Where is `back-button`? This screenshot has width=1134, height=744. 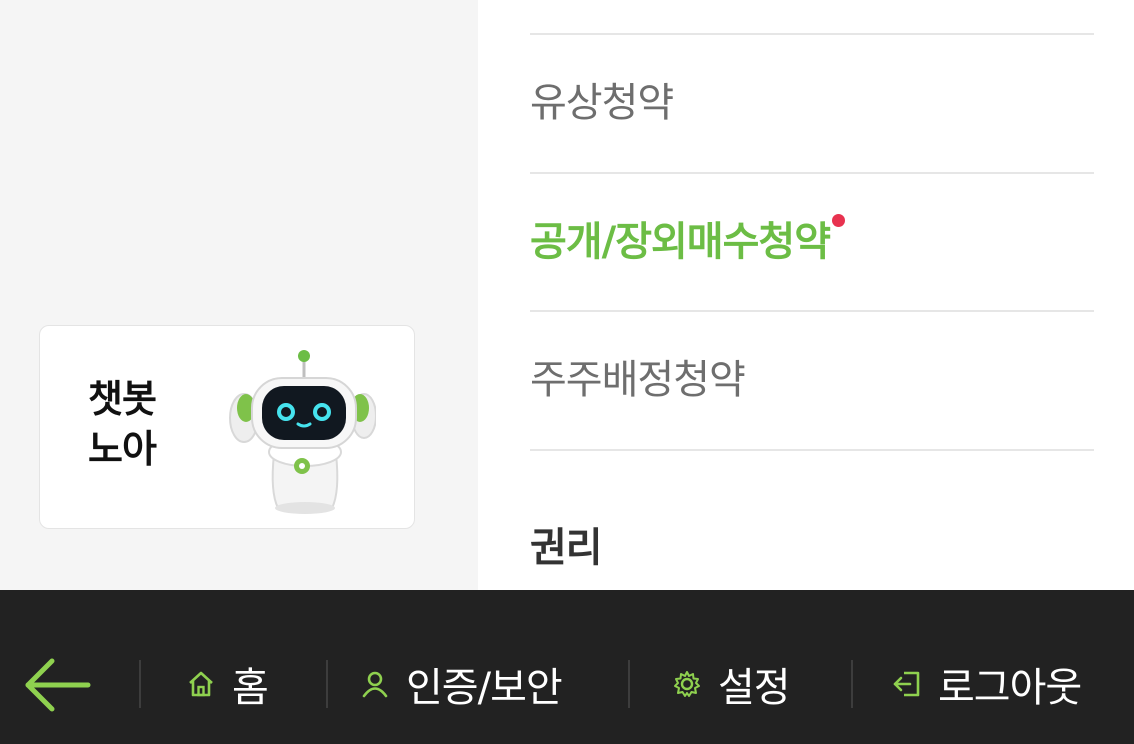 back-button is located at coordinates (58, 685).